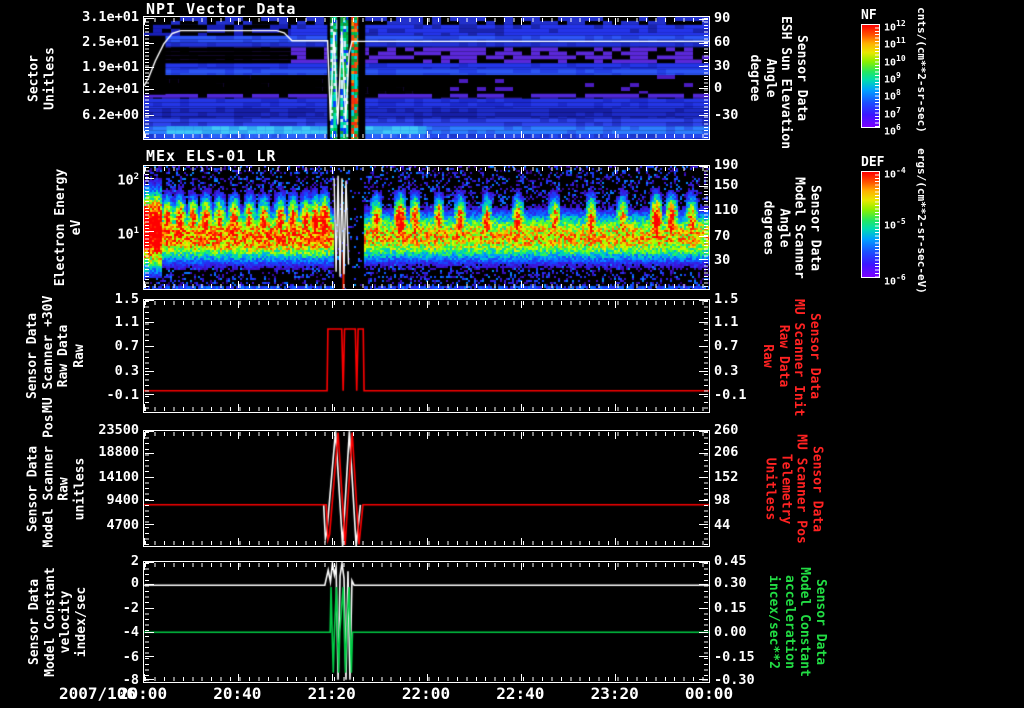 The height and width of the screenshot is (708, 1024). Describe the element at coordinates (869, 15) in the screenshot. I see `colorbar-nf-title: NF` at that location.